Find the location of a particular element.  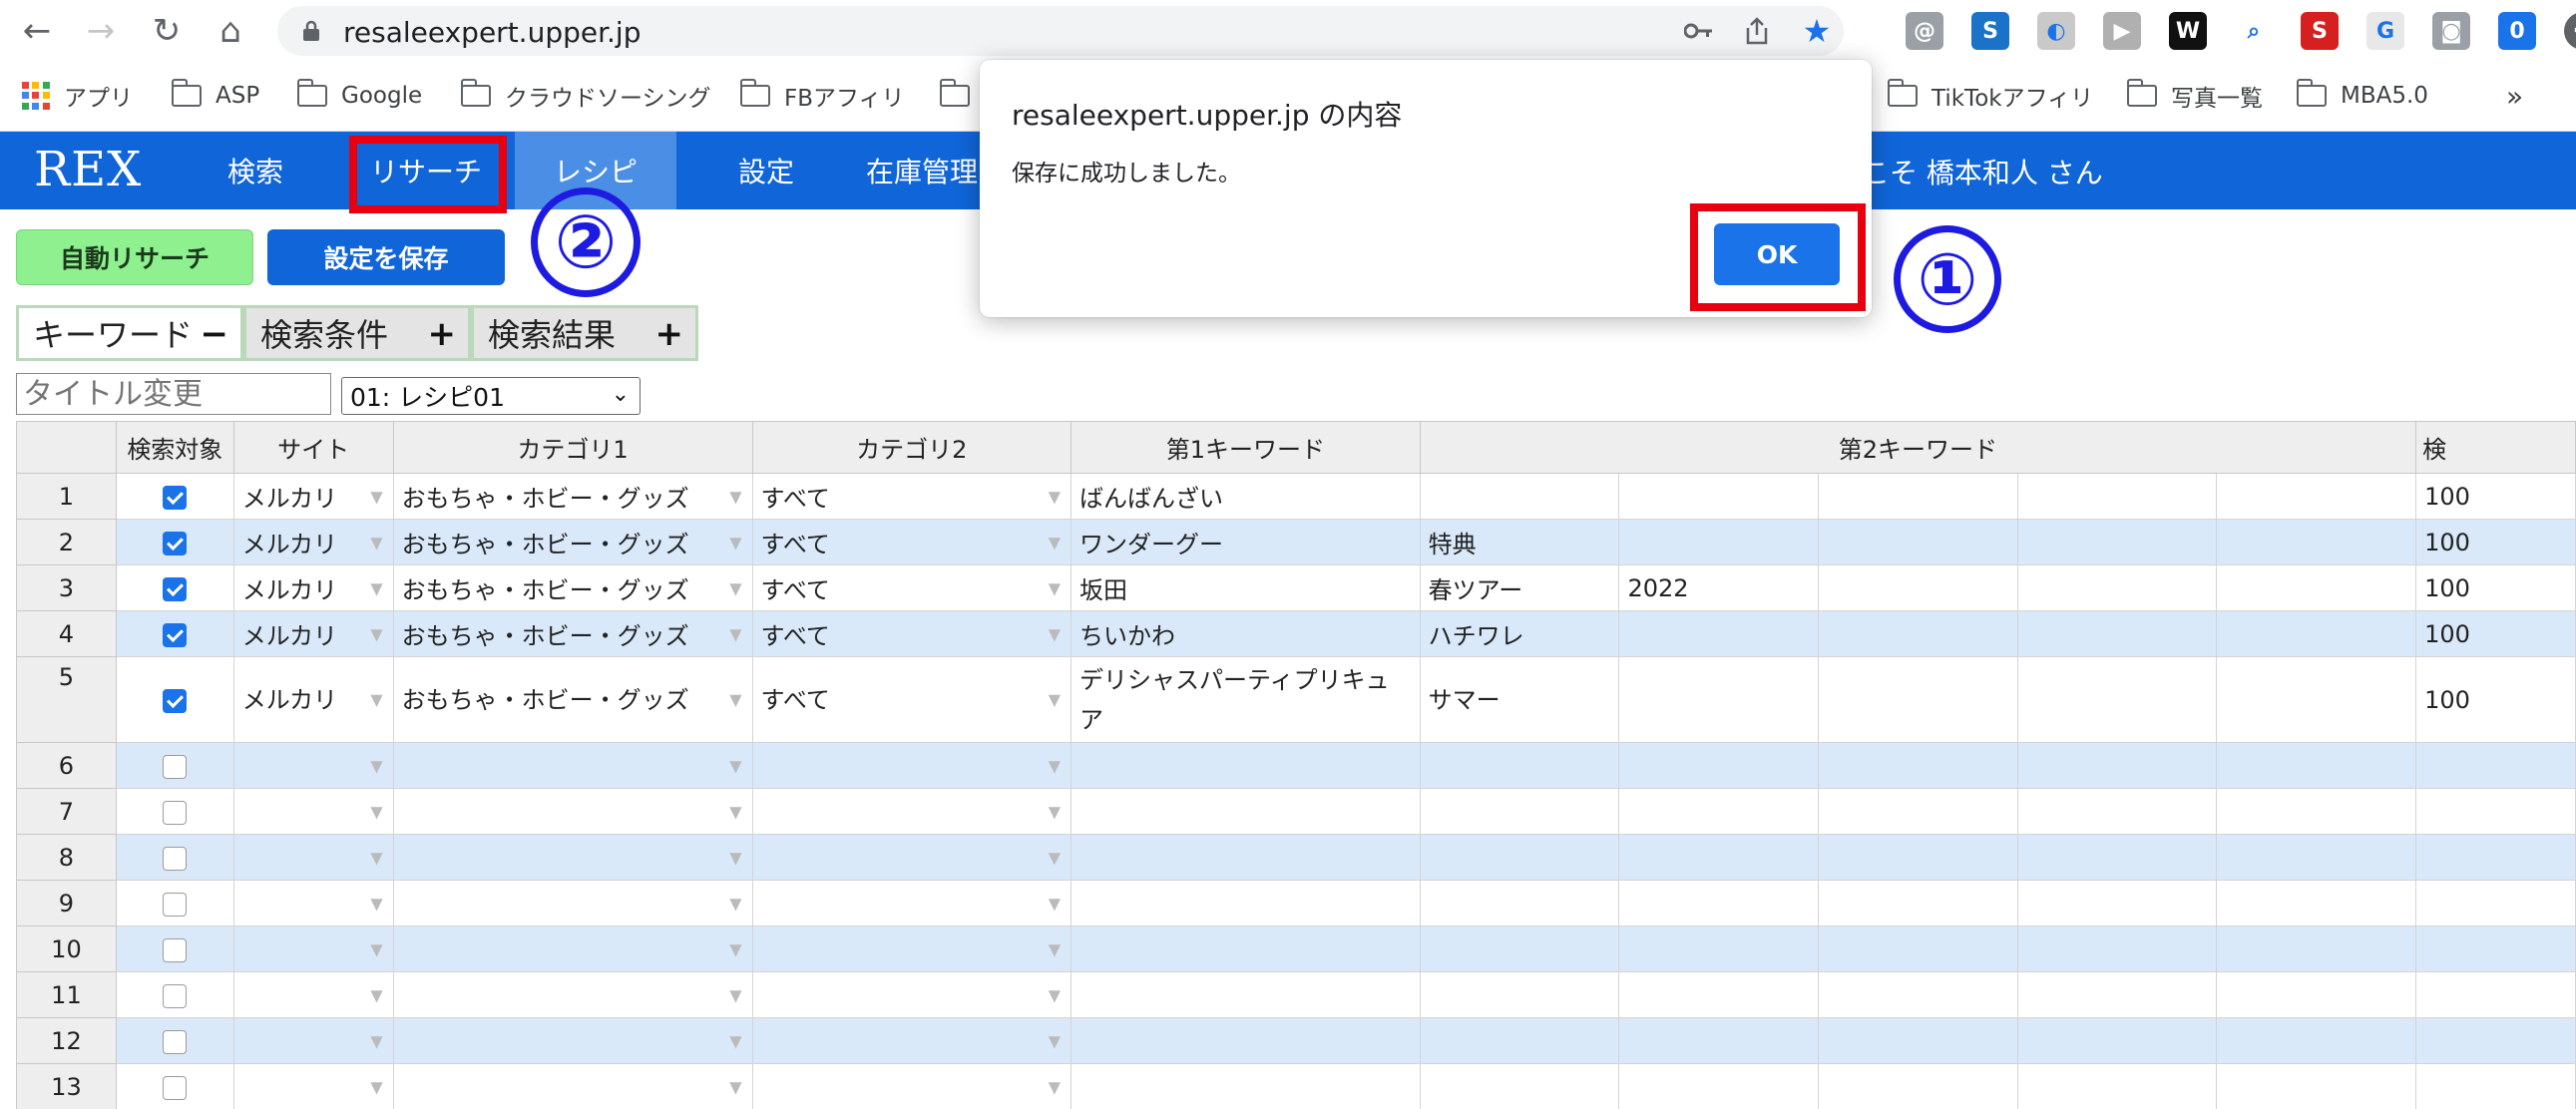

key-icon is located at coordinates (1699, 31).